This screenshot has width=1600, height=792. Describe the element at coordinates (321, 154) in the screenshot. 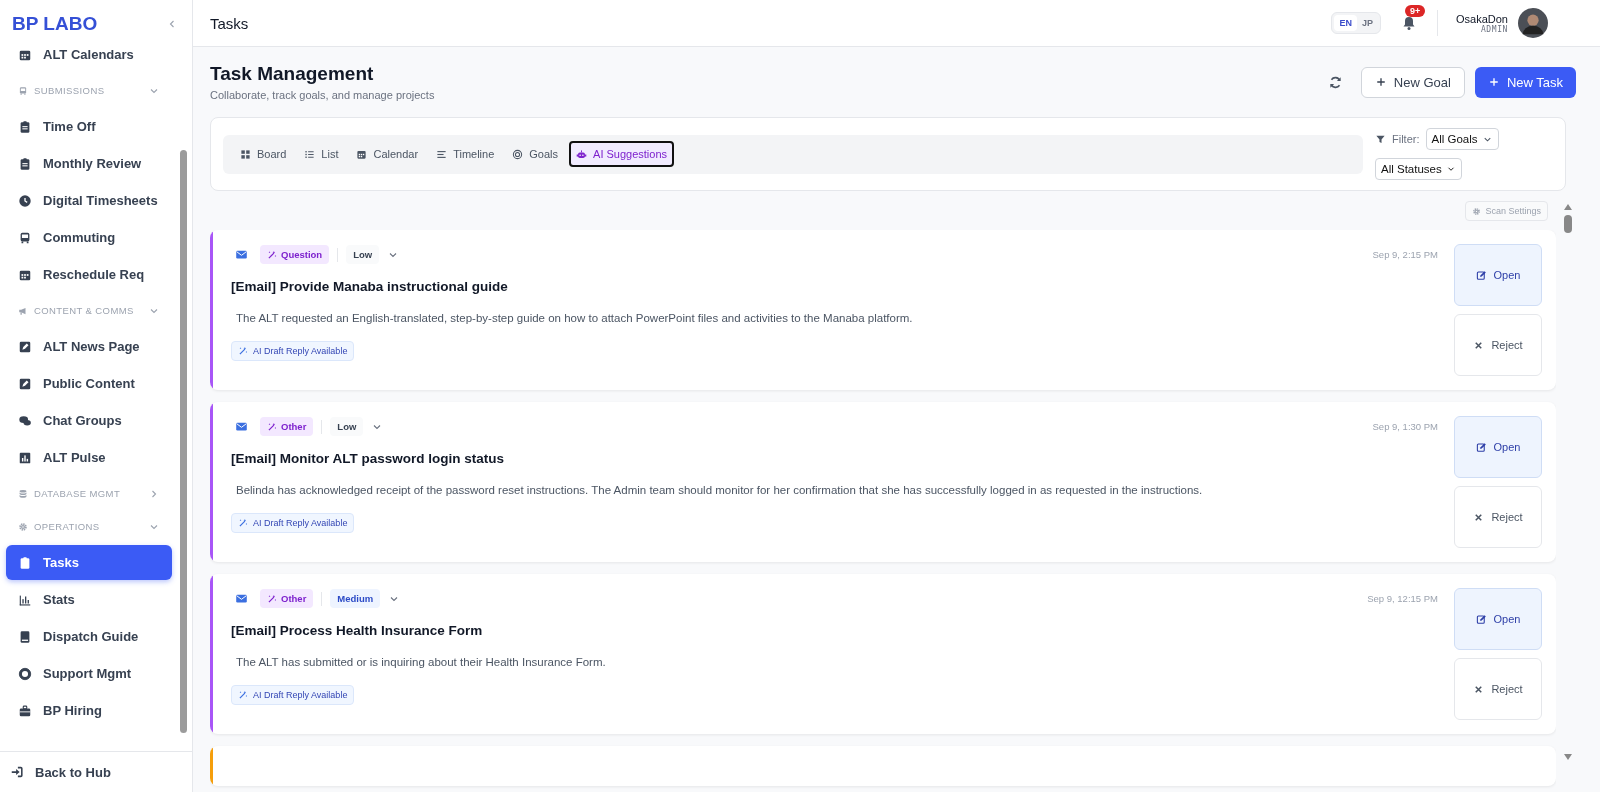

I see `view-tab: List` at that location.